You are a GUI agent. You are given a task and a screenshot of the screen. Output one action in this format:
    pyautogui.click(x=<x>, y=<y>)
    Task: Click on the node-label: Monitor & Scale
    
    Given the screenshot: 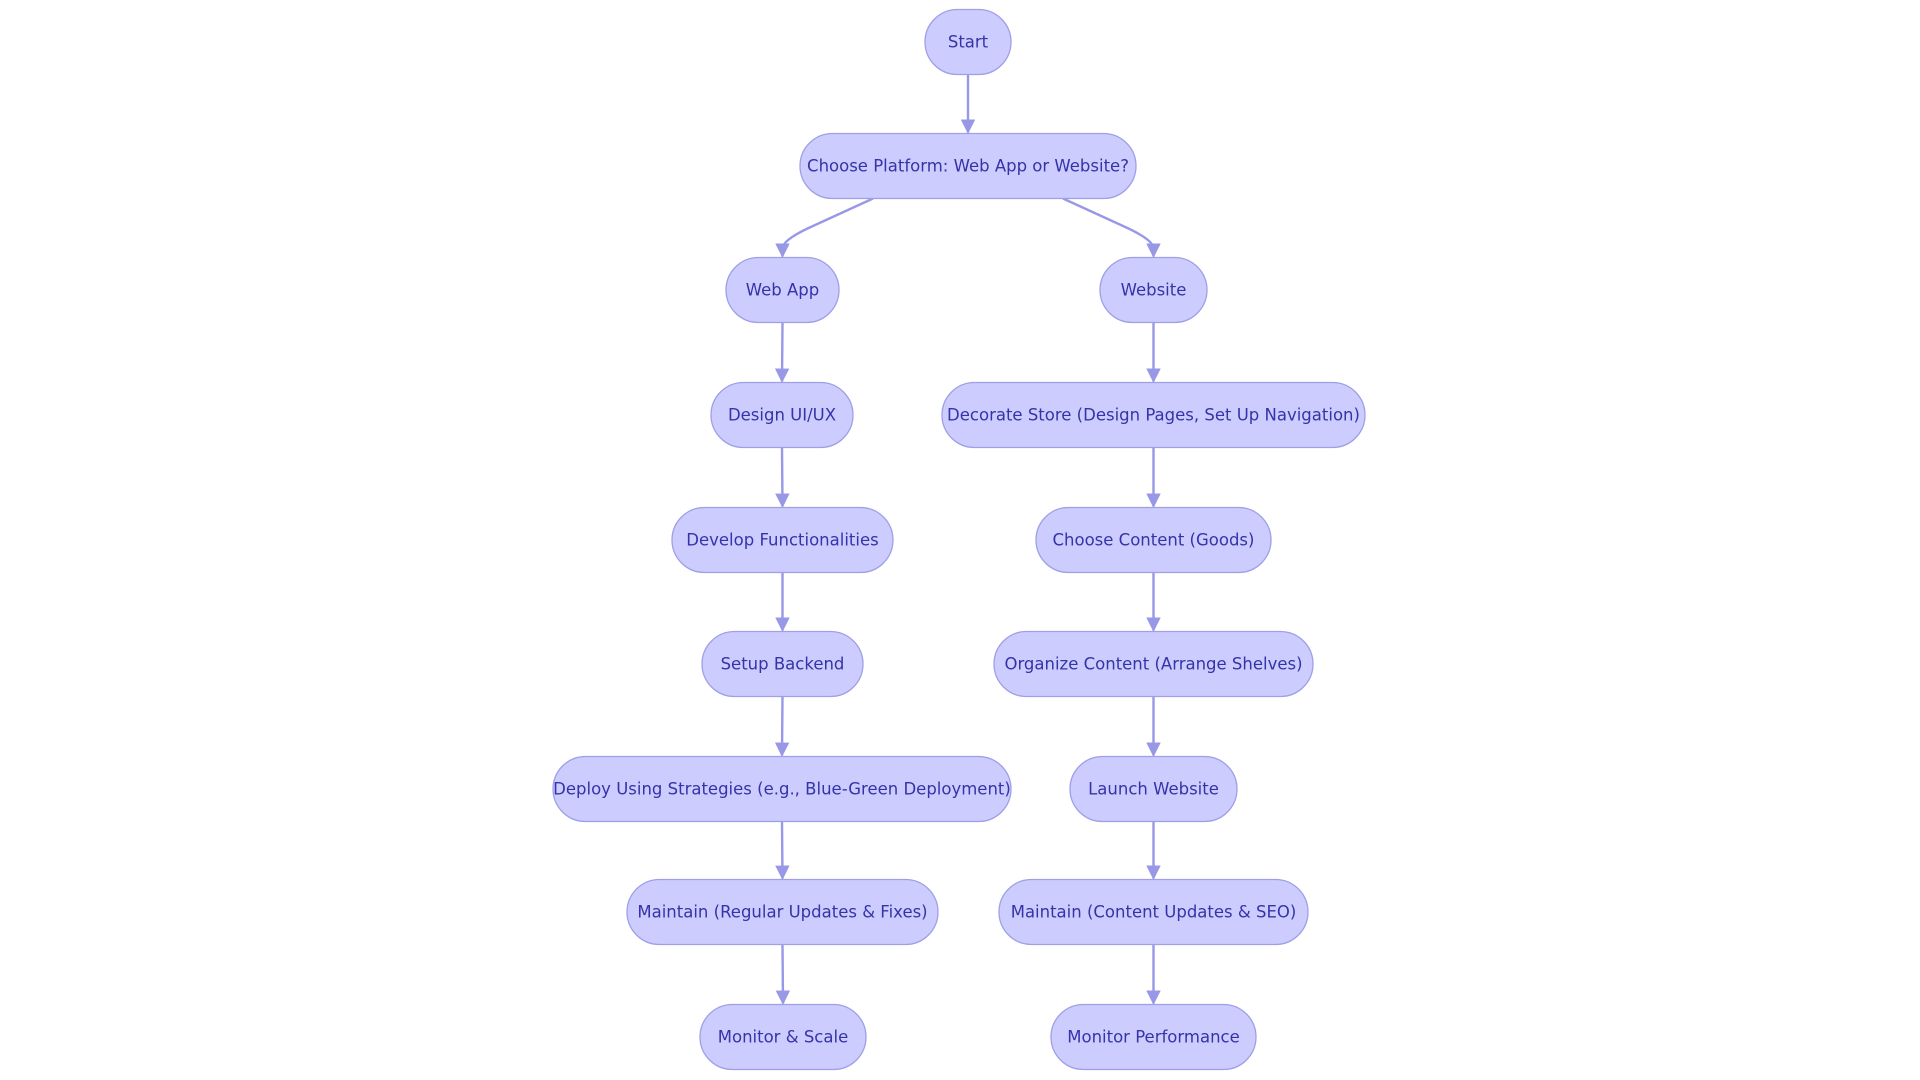 What is the action you would take?
    pyautogui.click(x=783, y=1037)
    